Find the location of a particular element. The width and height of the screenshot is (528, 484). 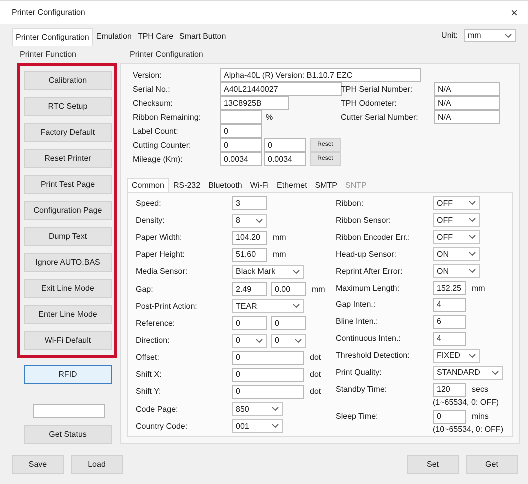

tab: Emulation is located at coordinates (114, 36).